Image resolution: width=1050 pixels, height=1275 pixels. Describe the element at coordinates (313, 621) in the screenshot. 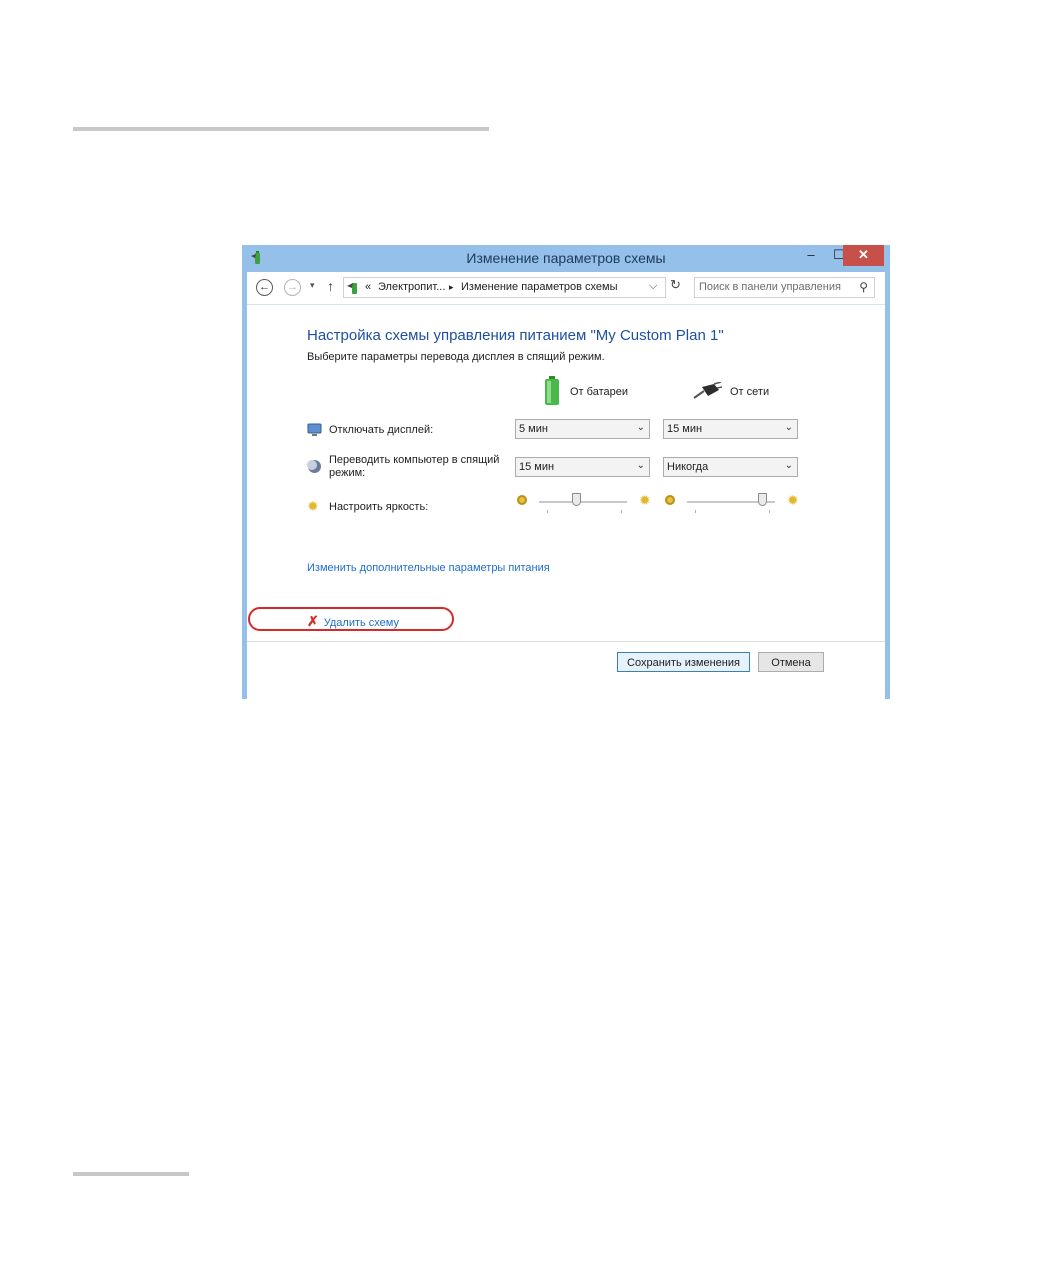

I see `delete-x-icon: ✗` at that location.